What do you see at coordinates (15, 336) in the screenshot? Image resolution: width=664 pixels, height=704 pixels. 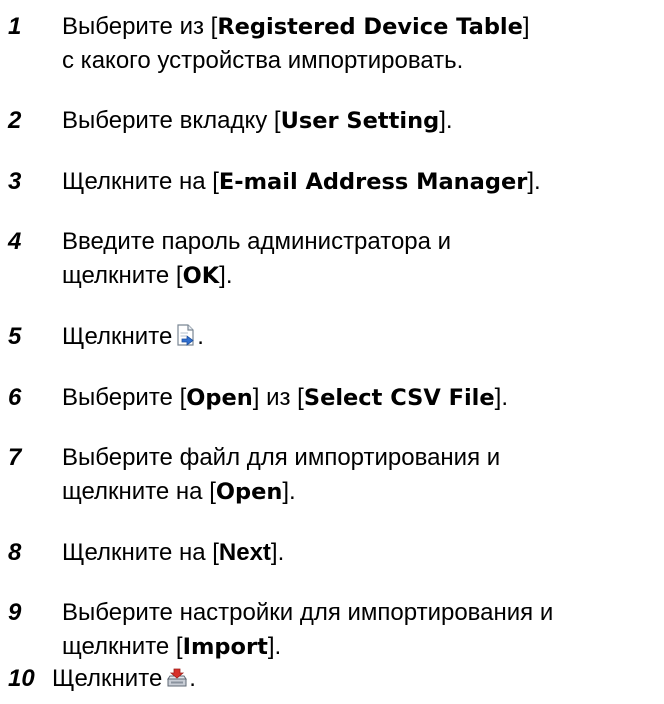 I see `step-number: 5` at bounding box center [15, 336].